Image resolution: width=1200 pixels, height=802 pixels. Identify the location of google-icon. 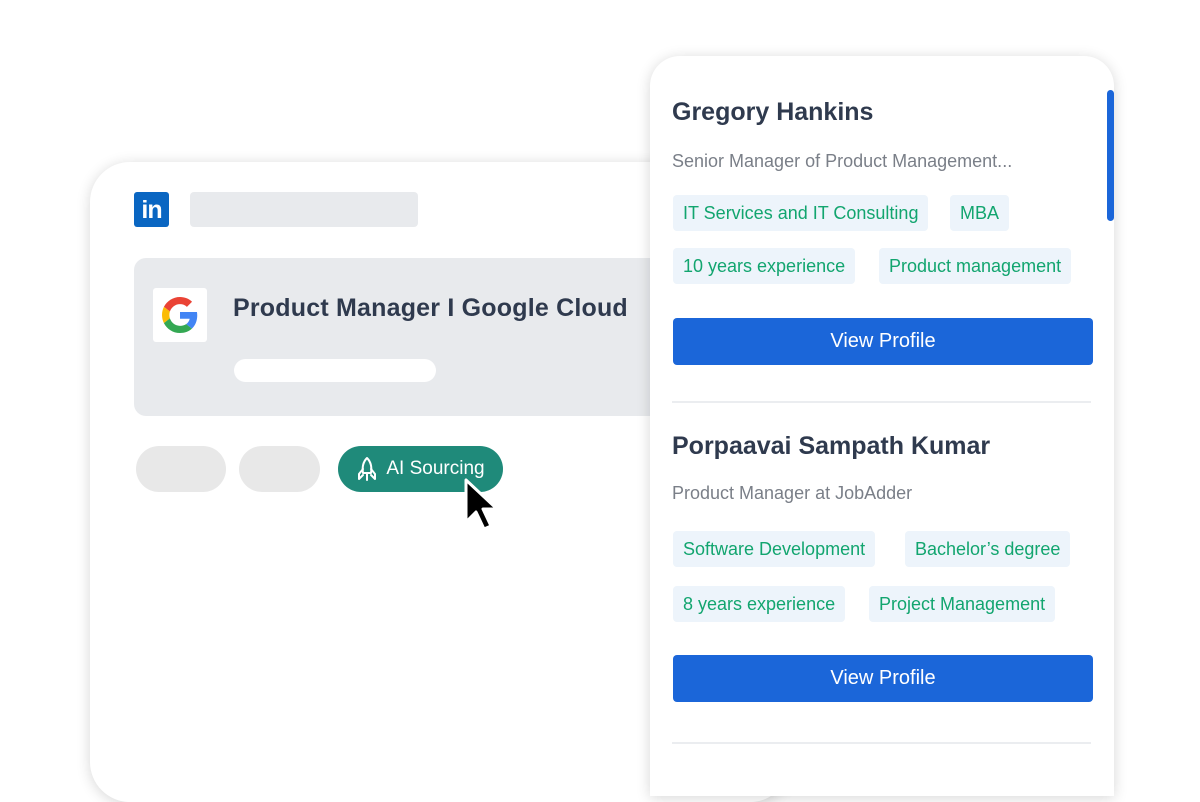
(180, 315).